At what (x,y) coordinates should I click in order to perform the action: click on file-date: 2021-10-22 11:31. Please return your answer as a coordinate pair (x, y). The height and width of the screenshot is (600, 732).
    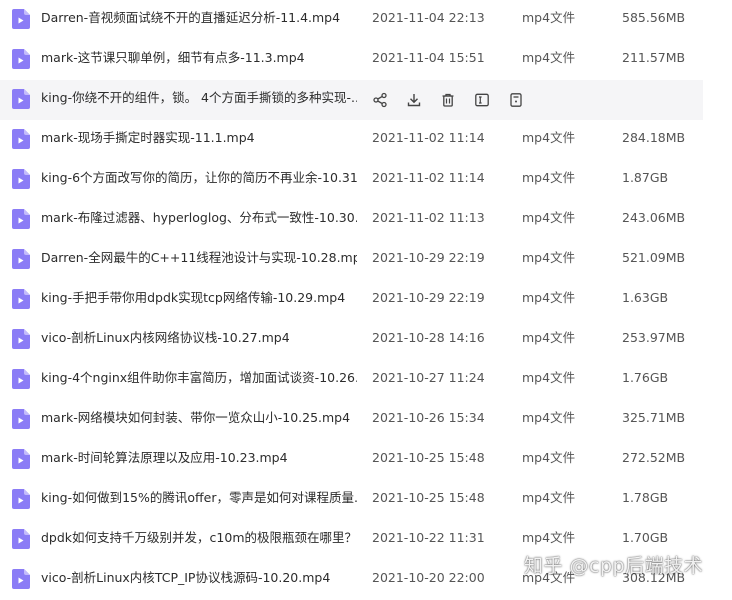
    Looking at the image, I should click on (428, 537).